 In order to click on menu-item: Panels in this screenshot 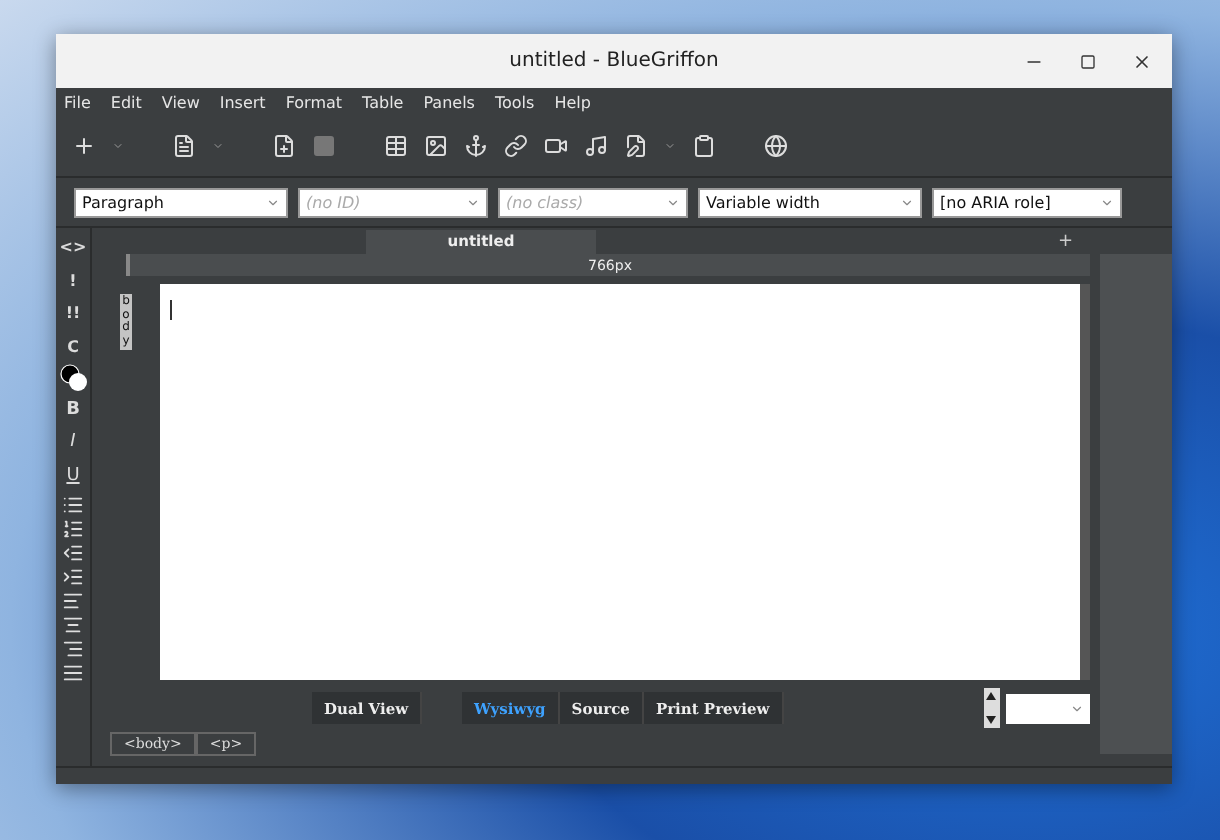, I will do `click(449, 102)`.